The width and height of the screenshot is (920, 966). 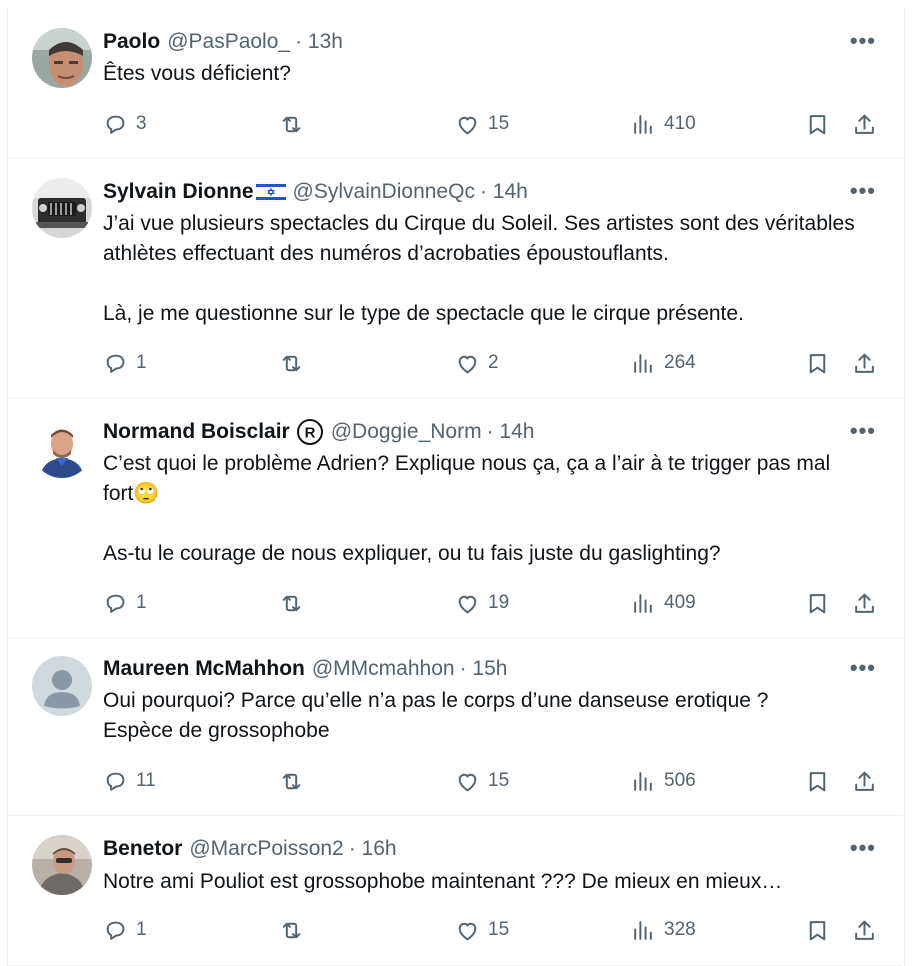 What do you see at coordinates (146, 780) in the screenshot?
I see `reply-count: 11` at bounding box center [146, 780].